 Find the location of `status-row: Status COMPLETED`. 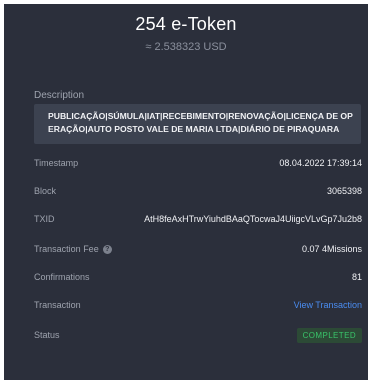

status-row: Status COMPLETED is located at coordinates (198, 335).